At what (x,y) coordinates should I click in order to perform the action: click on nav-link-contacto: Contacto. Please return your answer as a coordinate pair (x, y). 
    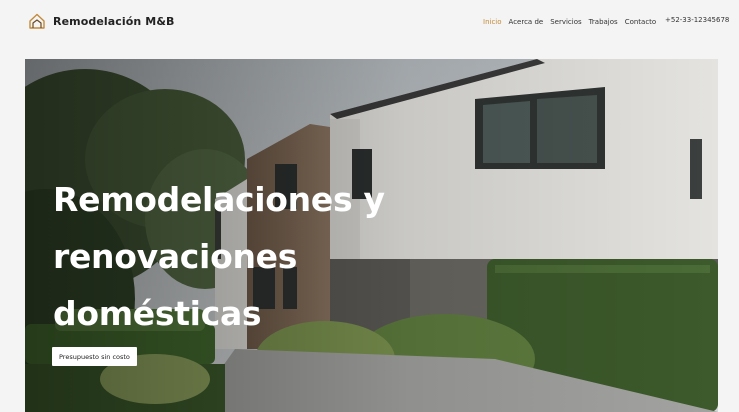
    Looking at the image, I should click on (641, 22).